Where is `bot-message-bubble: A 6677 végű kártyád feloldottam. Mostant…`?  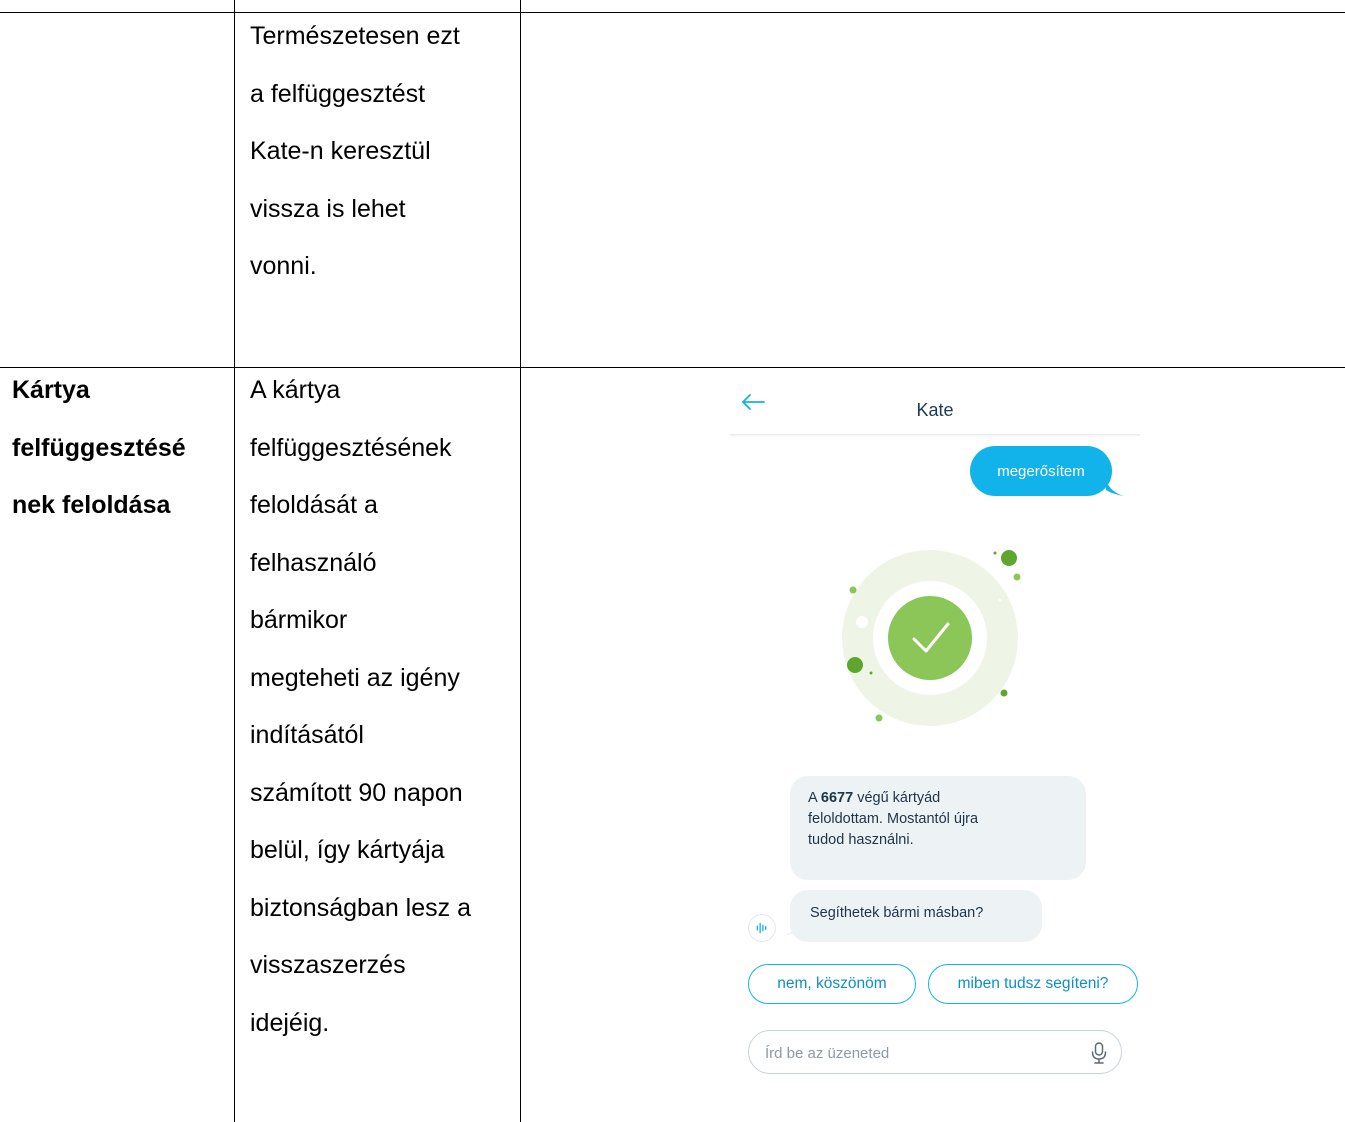 bot-message-bubble: A 6677 végű kártyád feloldottam. Mostant… is located at coordinates (938, 828).